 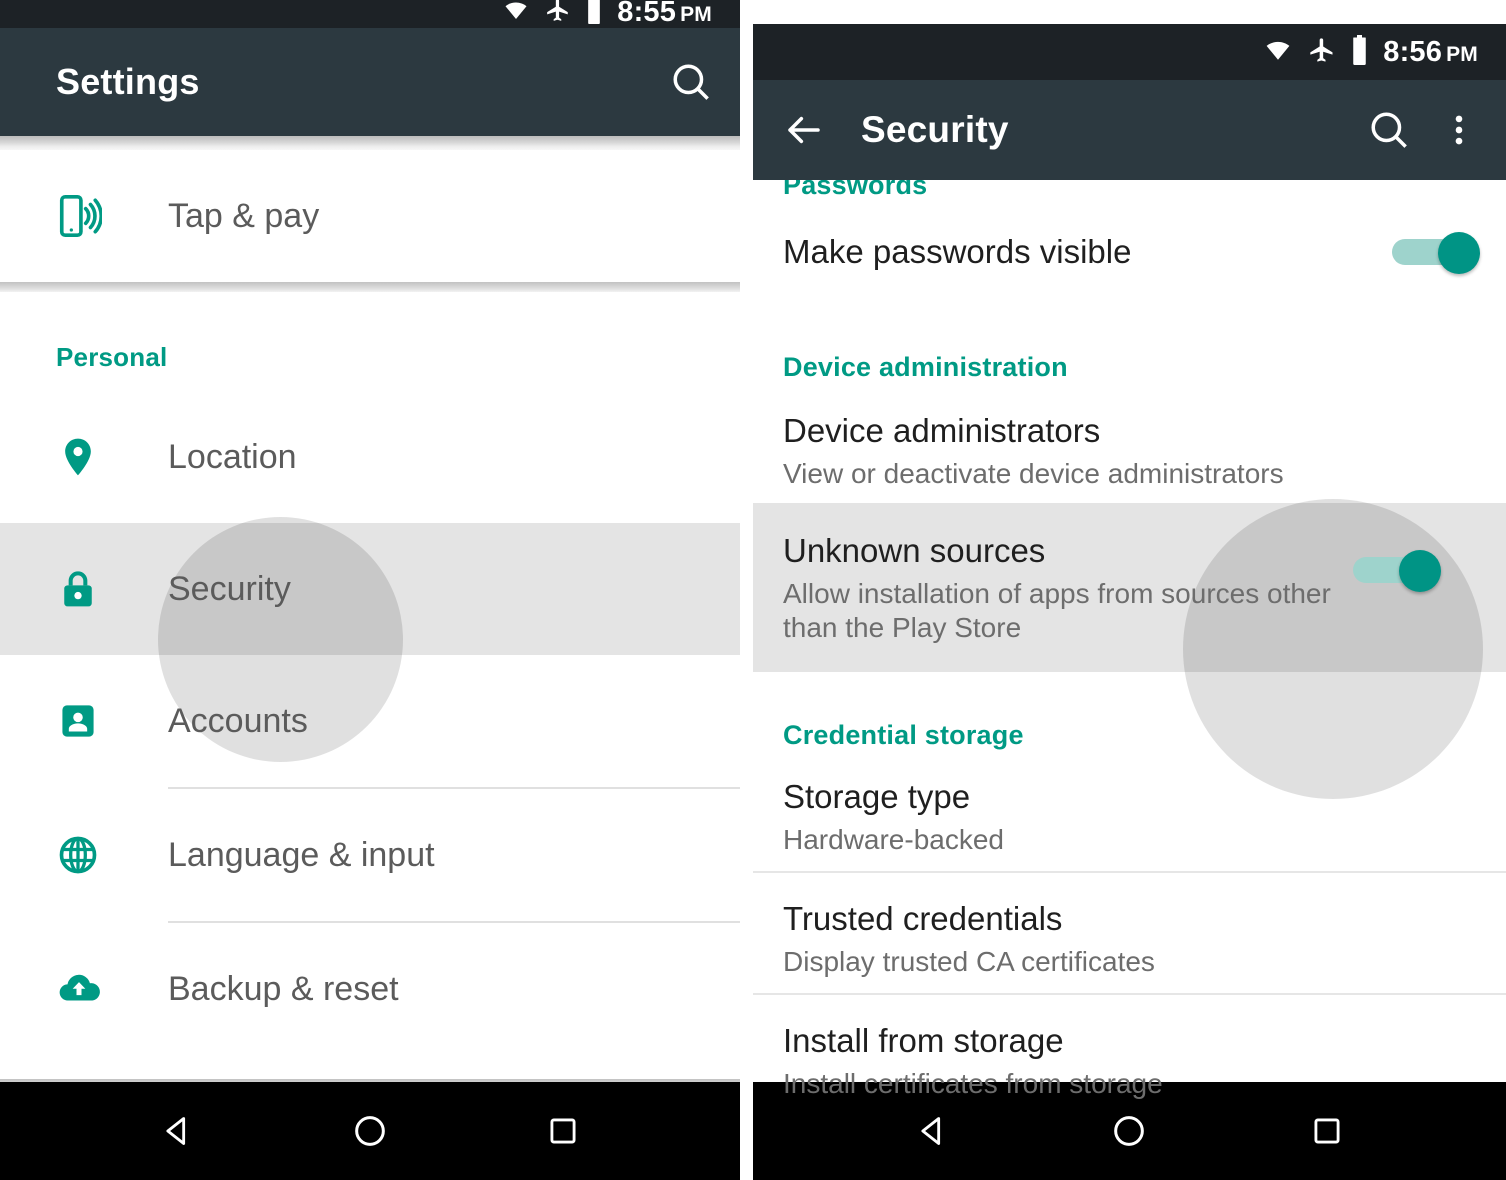 What do you see at coordinates (923, 918) in the screenshot?
I see `security-row-title: Trusted credentials` at bounding box center [923, 918].